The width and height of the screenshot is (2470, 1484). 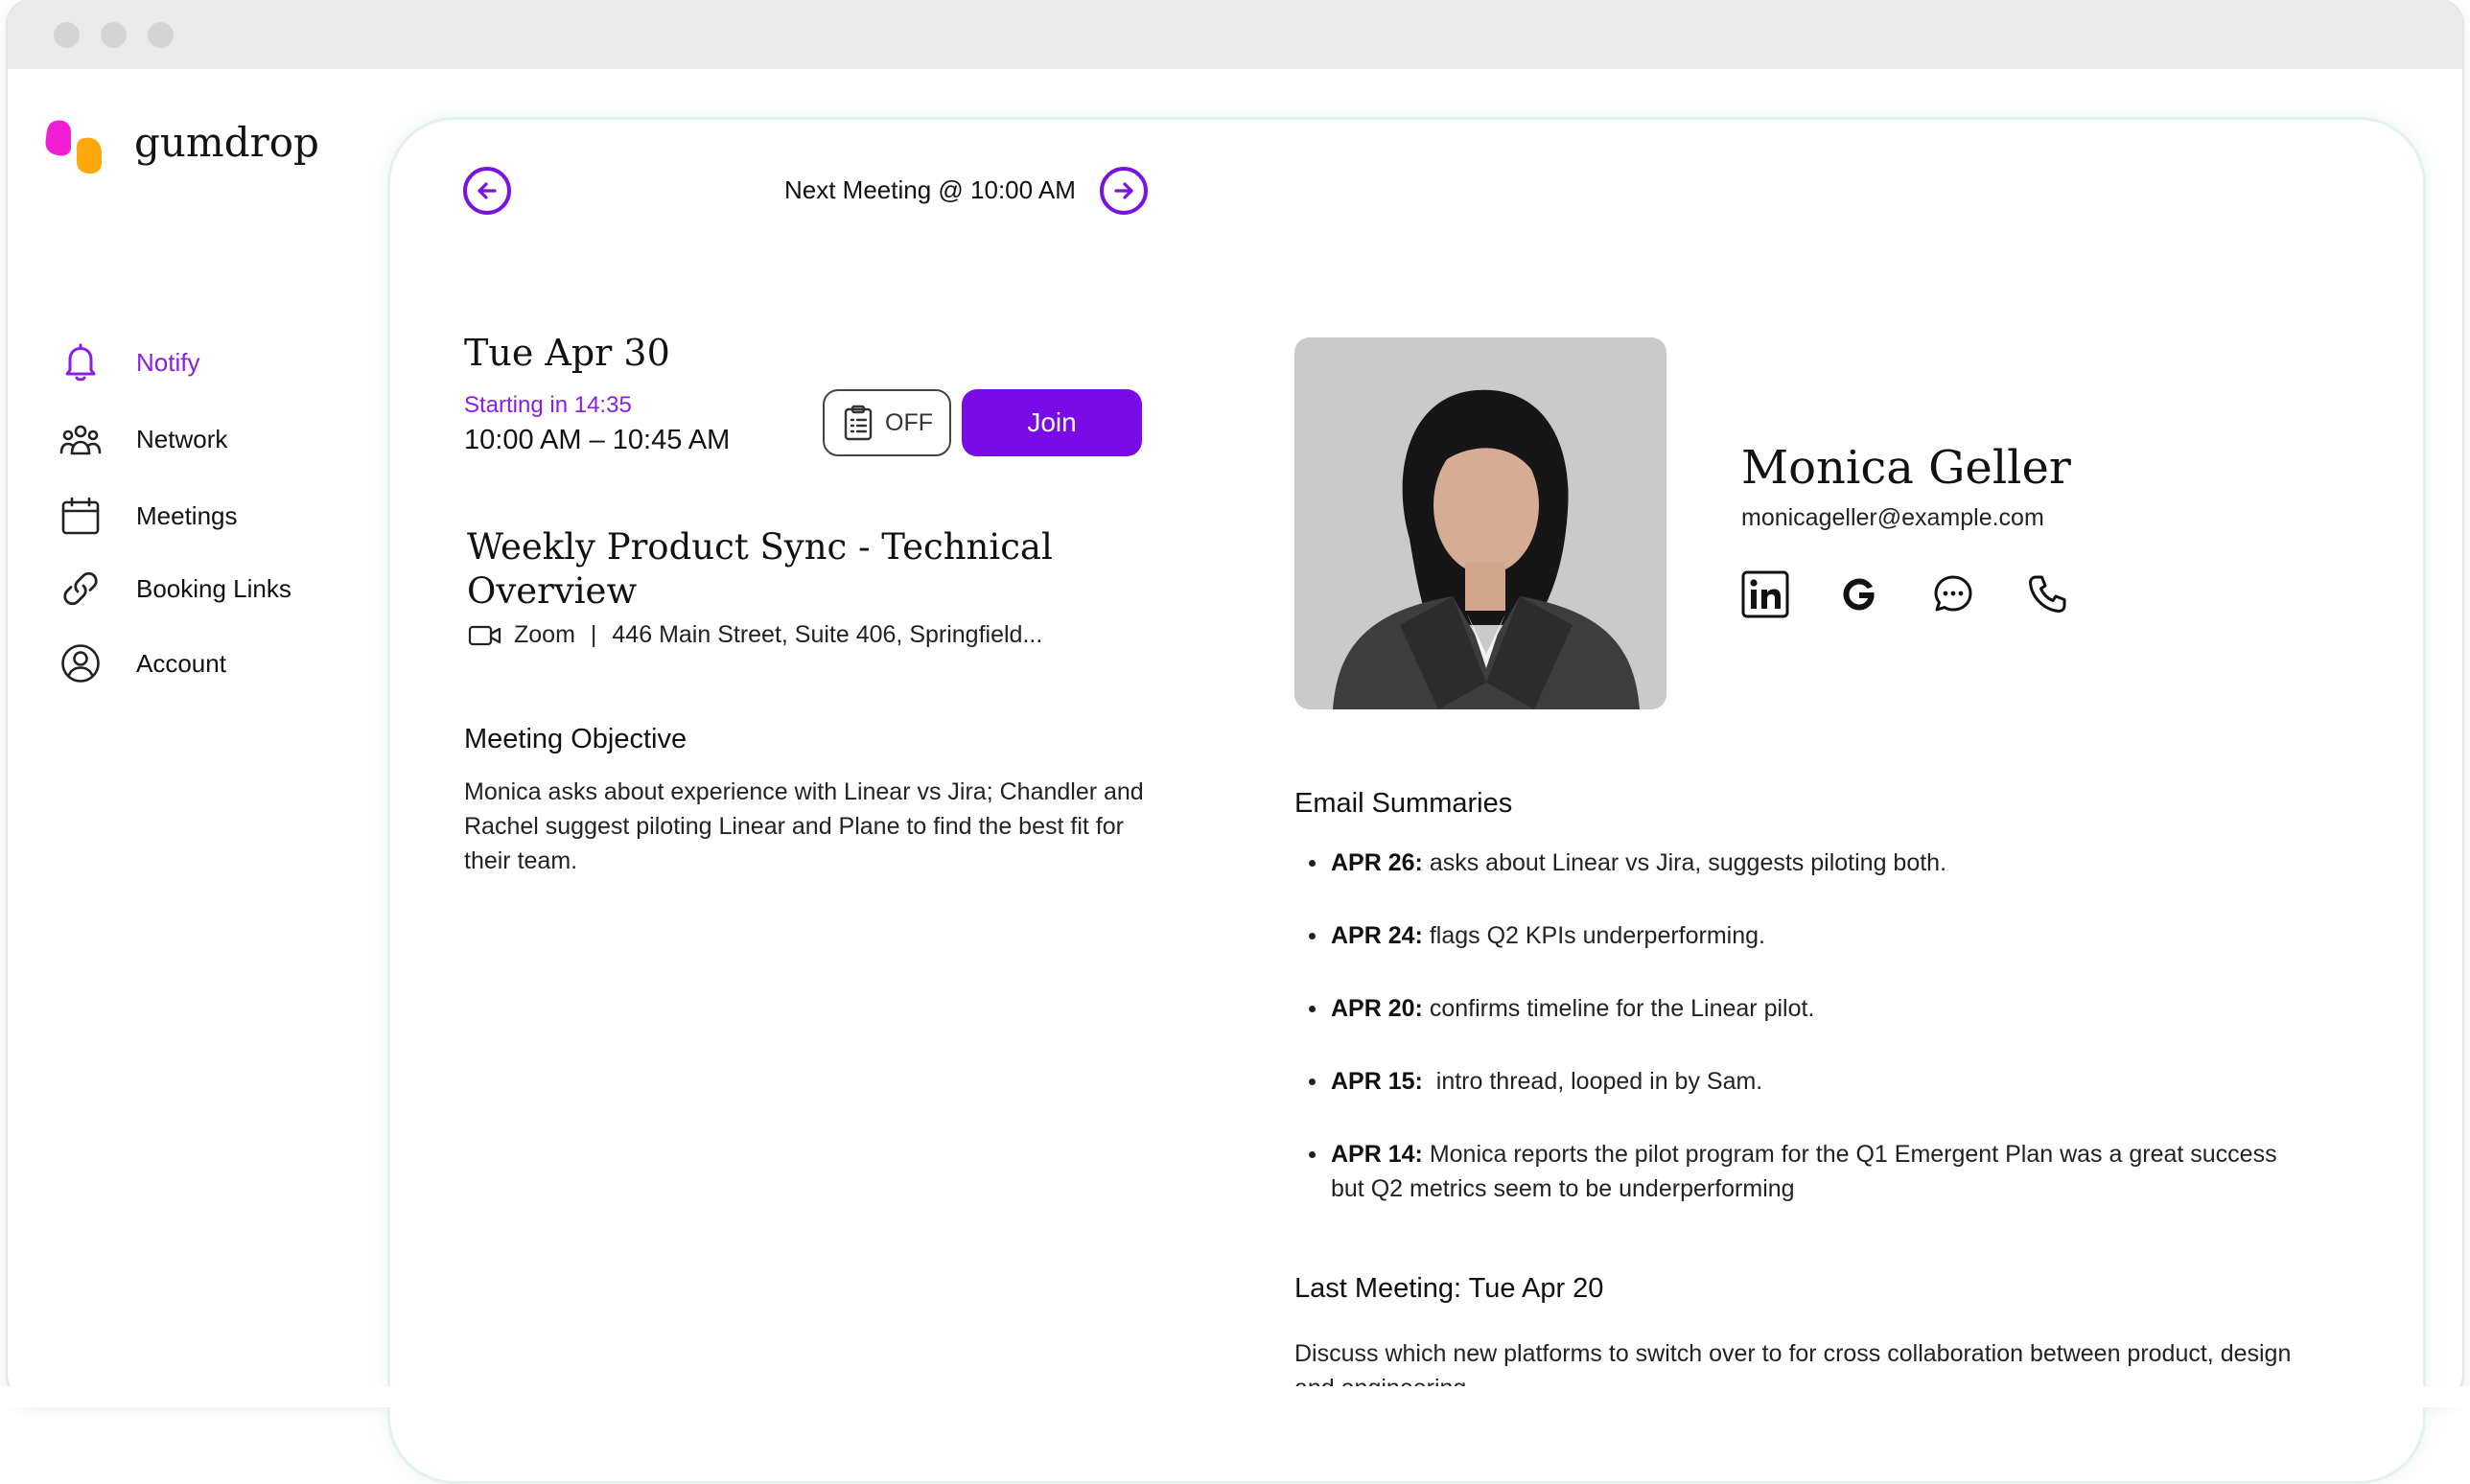 What do you see at coordinates (226, 142) in the screenshot?
I see `brand-name: gumdrop` at bounding box center [226, 142].